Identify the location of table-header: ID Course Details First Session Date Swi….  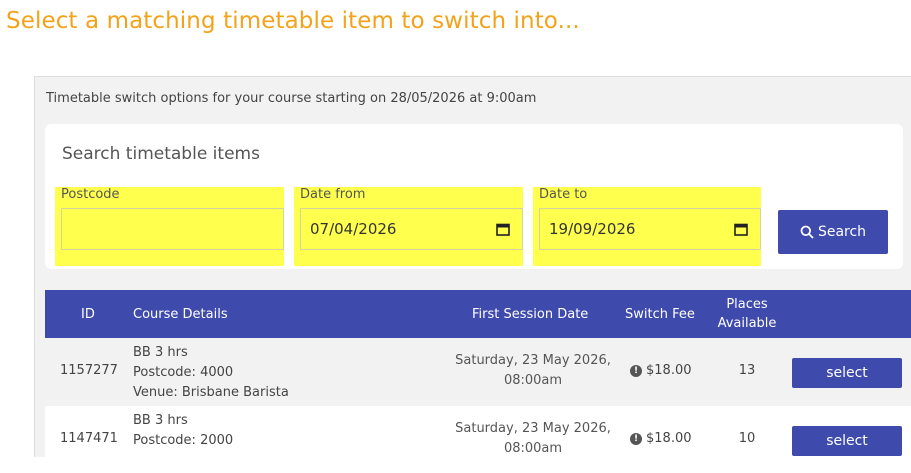
(478, 314).